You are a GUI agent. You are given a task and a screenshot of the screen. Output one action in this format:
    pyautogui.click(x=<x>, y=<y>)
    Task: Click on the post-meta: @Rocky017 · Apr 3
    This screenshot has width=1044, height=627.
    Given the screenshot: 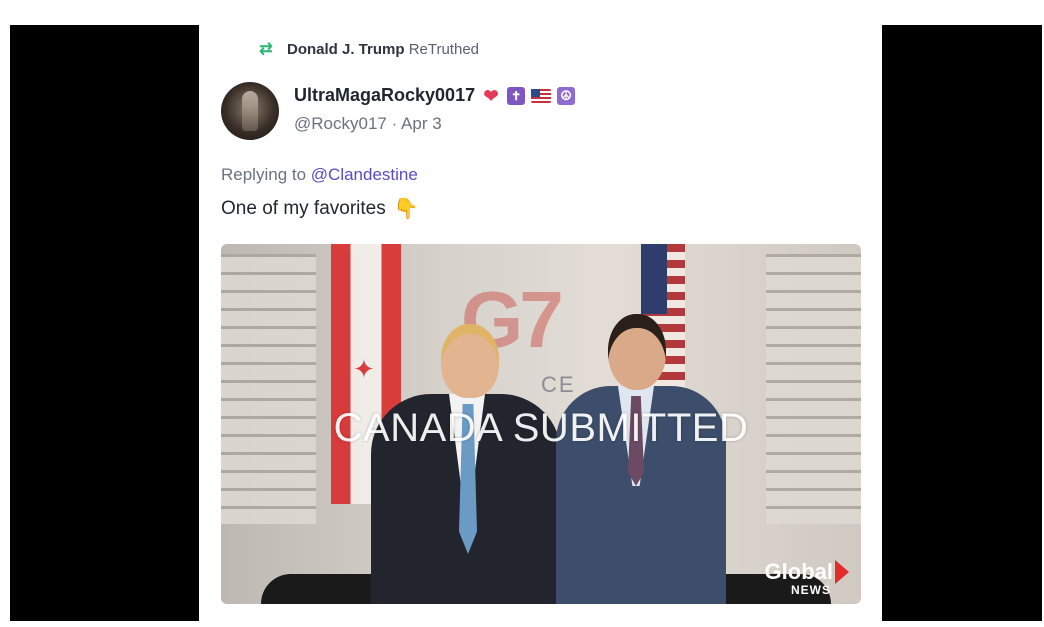 What is the action you would take?
    pyautogui.click(x=368, y=124)
    